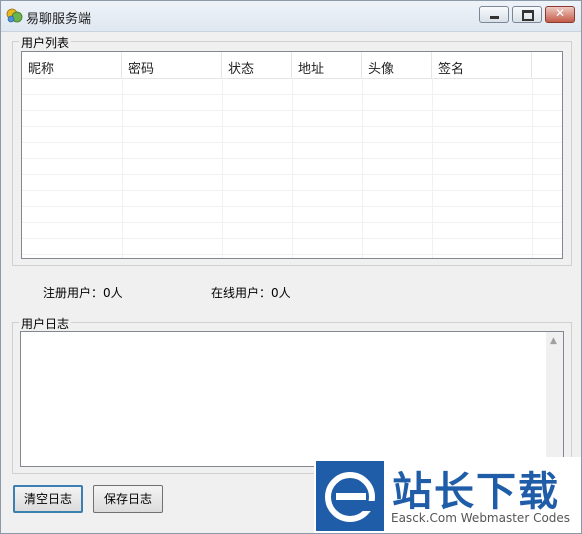 This screenshot has width=582, height=534. Describe the element at coordinates (128, 499) in the screenshot. I see `save-log-button: 保存日志` at that location.